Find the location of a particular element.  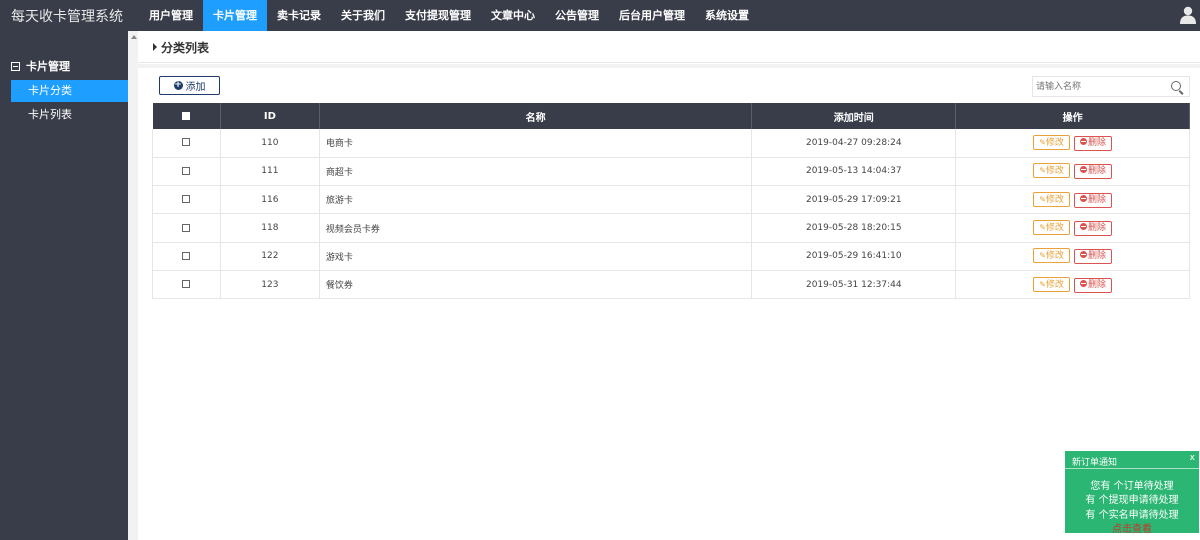

row-time: 2019-05-28 18:20:15 is located at coordinates (854, 228).